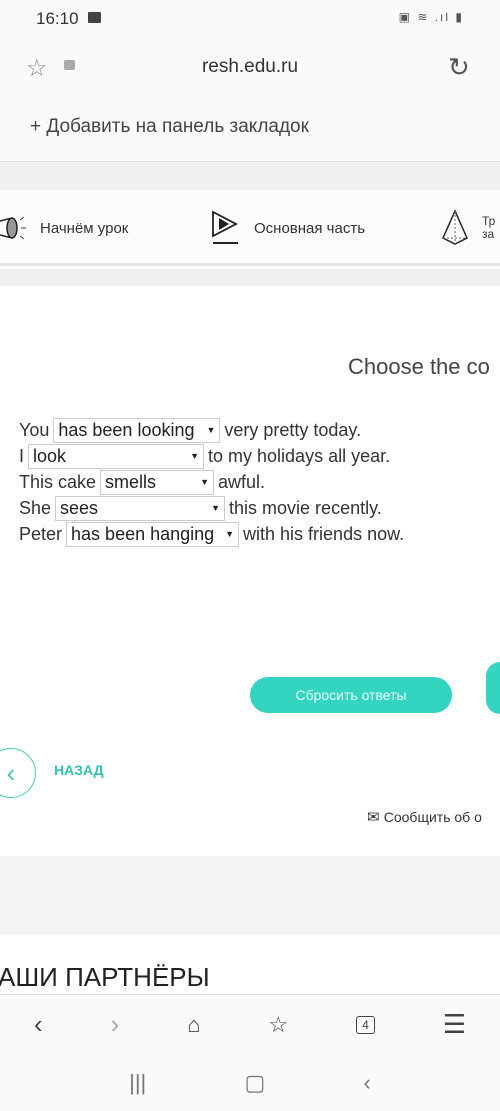  Describe the element at coordinates (50, 455) in the screenshot. I see `selected-value: look` at that location.